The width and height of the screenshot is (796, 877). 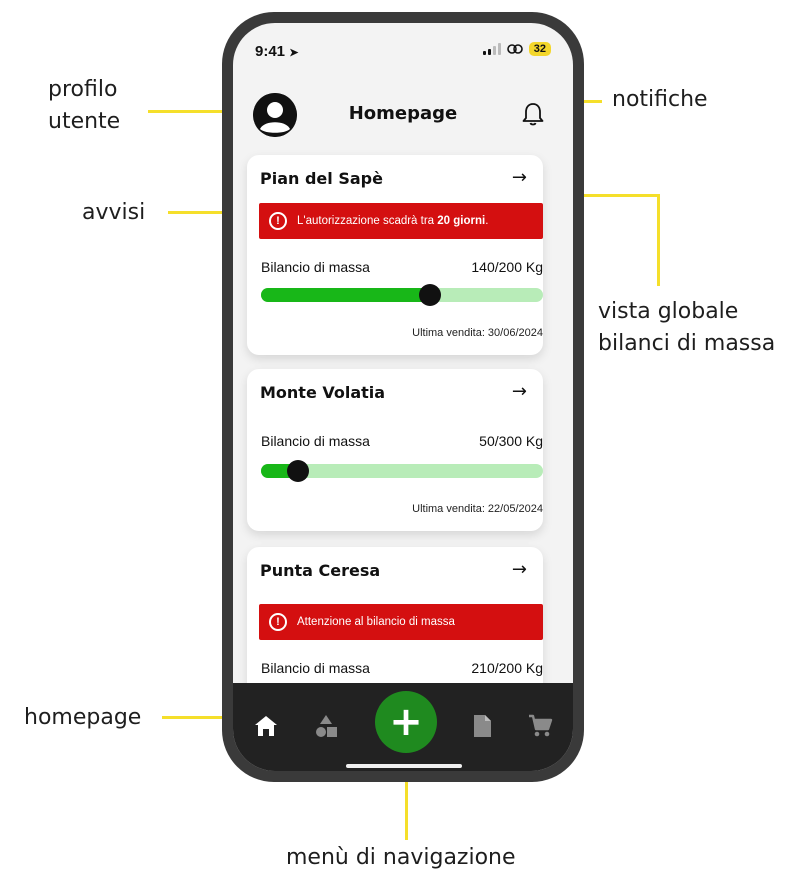 I want to click on app-header: Homepage, so click(x=403, y=114).